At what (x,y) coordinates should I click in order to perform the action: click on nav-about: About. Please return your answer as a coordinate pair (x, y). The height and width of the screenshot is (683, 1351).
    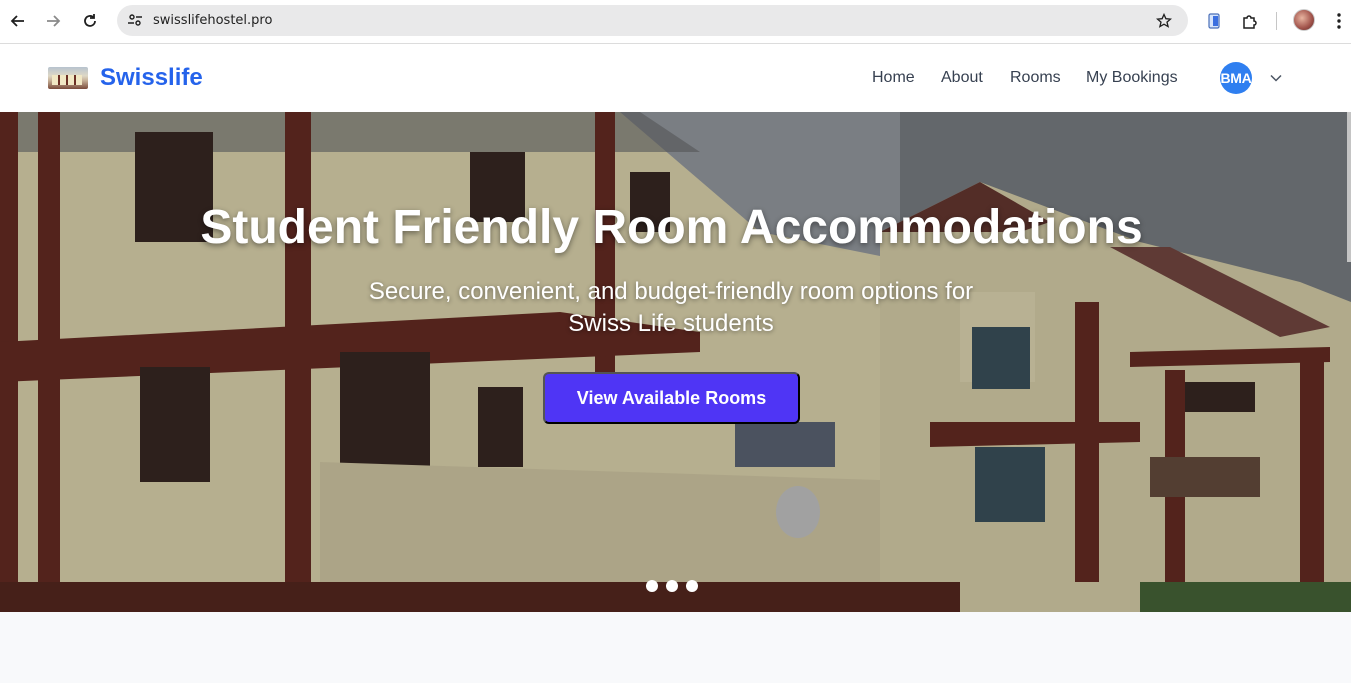
    Looking at the image, I should click on (962, 78).